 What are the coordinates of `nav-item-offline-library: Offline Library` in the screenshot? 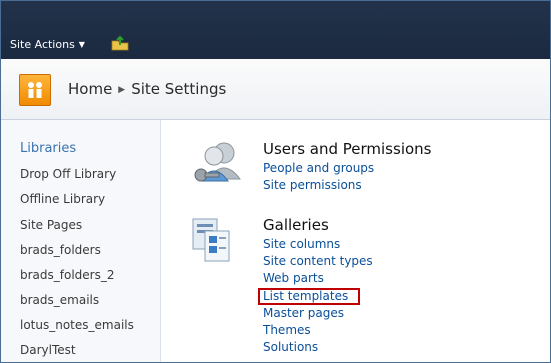 It's located at (62, 199).